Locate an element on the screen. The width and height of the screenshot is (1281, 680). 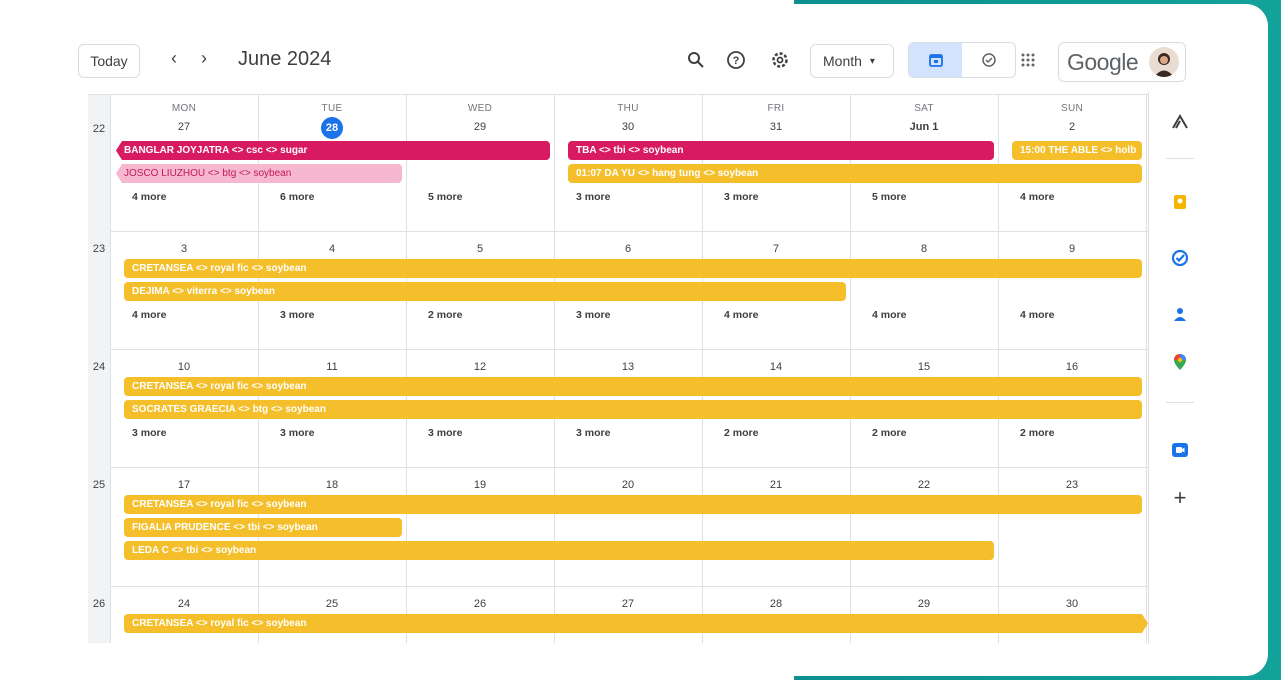
calendar-event: 15:00 THE ABLE <> holb is located at coordinates (1077, 150).